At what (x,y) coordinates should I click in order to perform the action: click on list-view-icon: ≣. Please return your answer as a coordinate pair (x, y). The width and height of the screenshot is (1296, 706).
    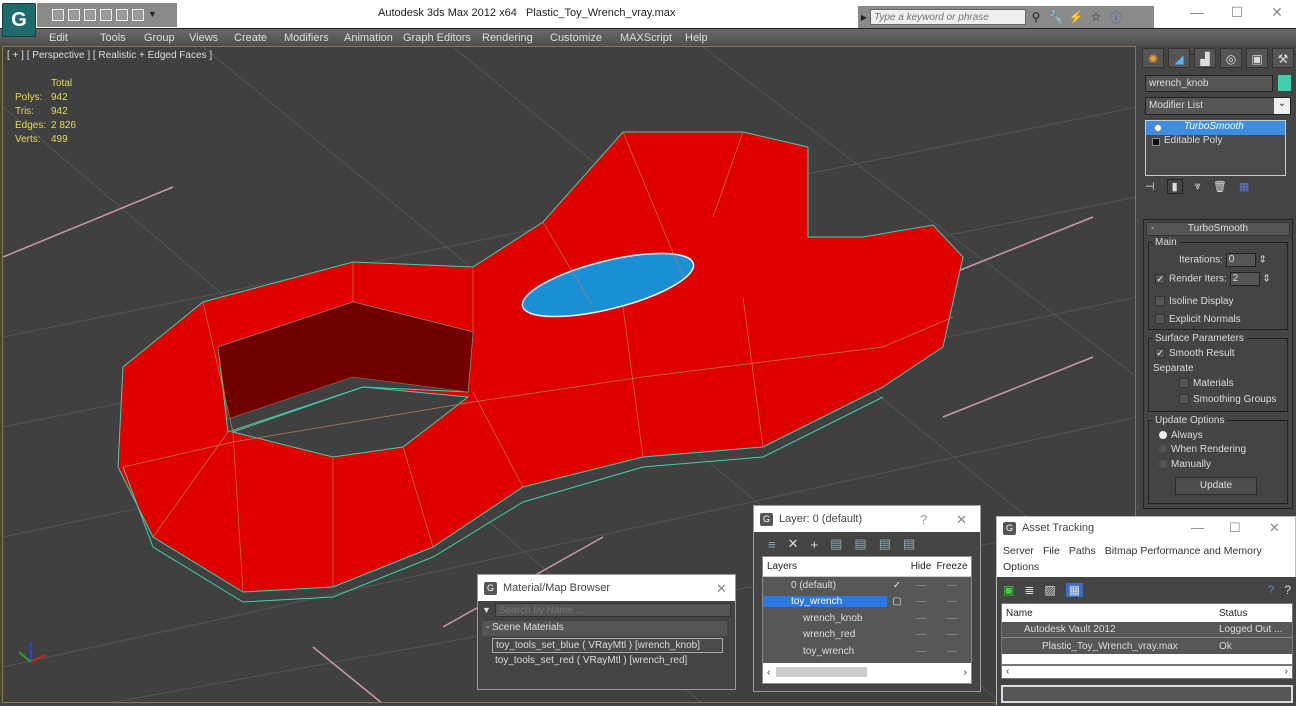
    Looking at the image, I should click on (1029, 590).